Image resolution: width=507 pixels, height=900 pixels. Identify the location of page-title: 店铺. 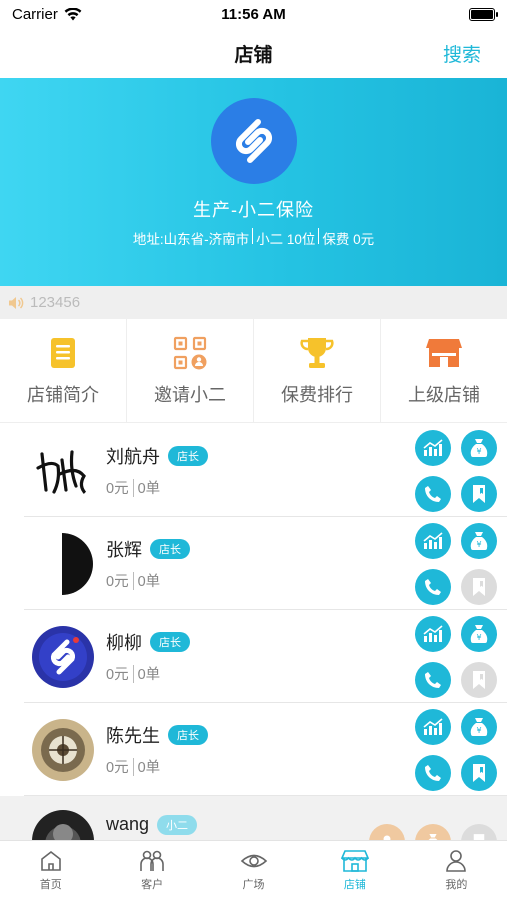
(253, 55).